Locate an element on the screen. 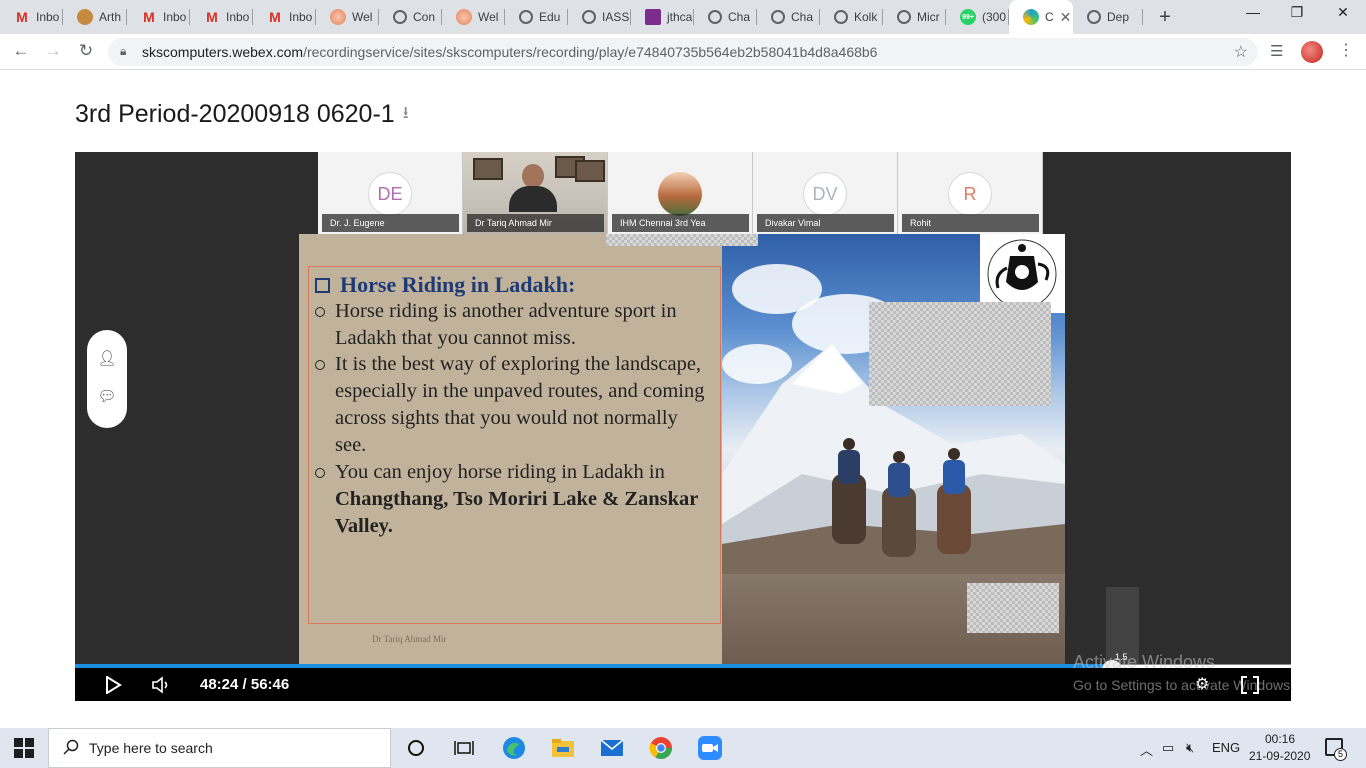 The width and height of the screenshot is (1366, 768). task-view-icon is located at coordinates (464, 748).